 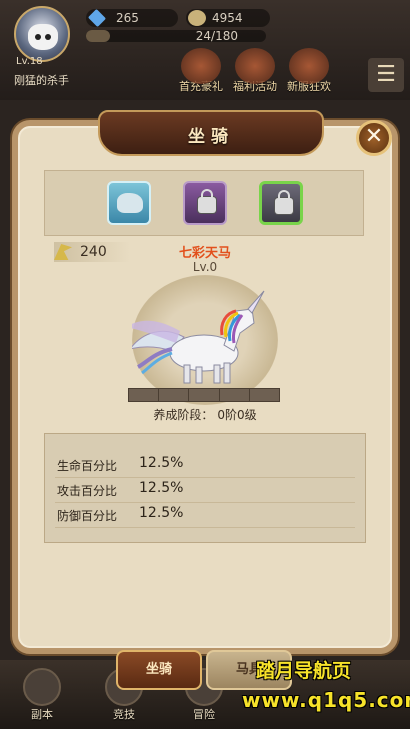 I want to click on stat-row-defense: 防御百分比 12.5%, so click(x=205, y=516).